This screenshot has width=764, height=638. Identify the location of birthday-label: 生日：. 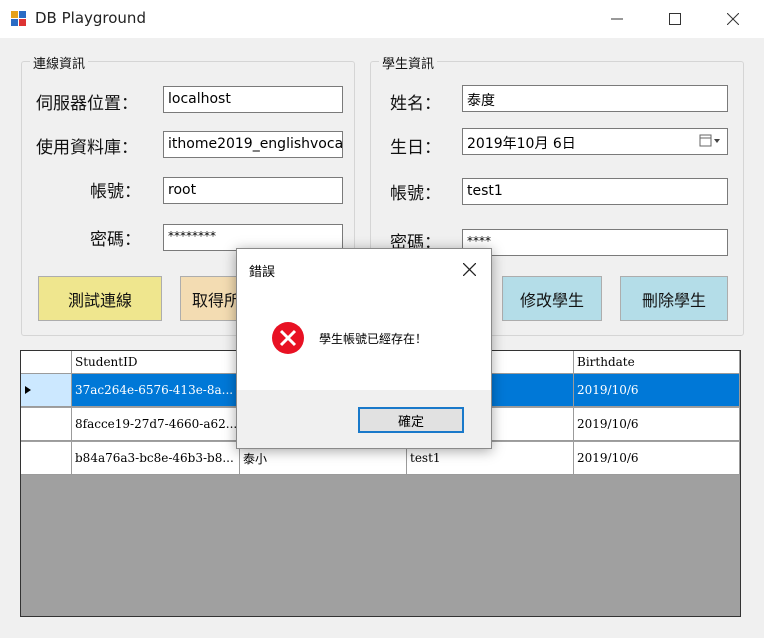
(415, 148).